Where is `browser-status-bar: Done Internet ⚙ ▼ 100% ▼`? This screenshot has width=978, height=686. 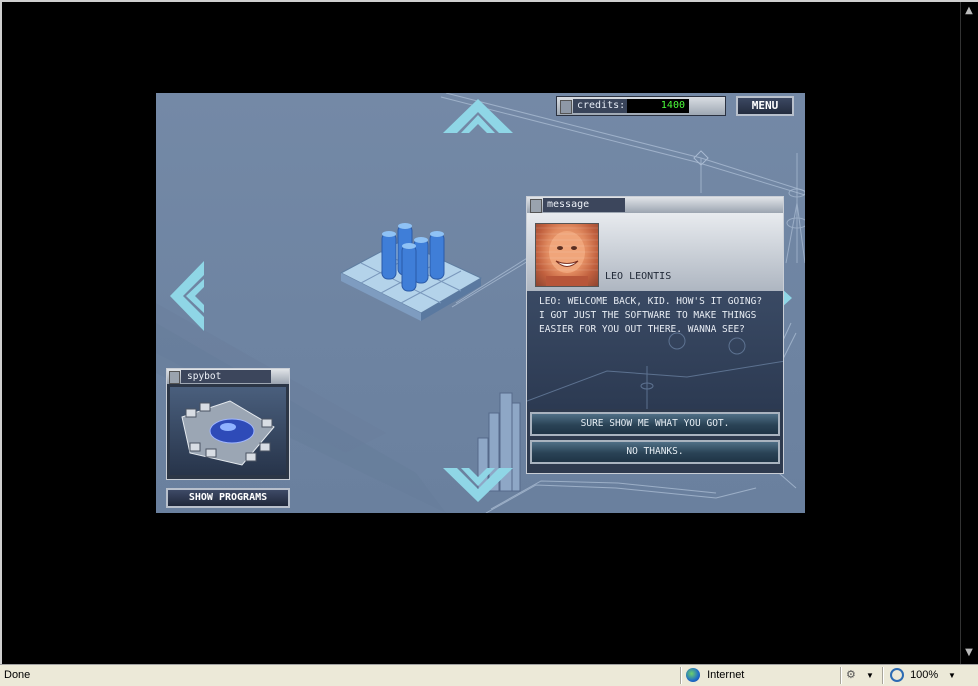 browser-status-bar: Done Internet ⚙ ▼ 100% ▼ is located at coordinates (489, 675).